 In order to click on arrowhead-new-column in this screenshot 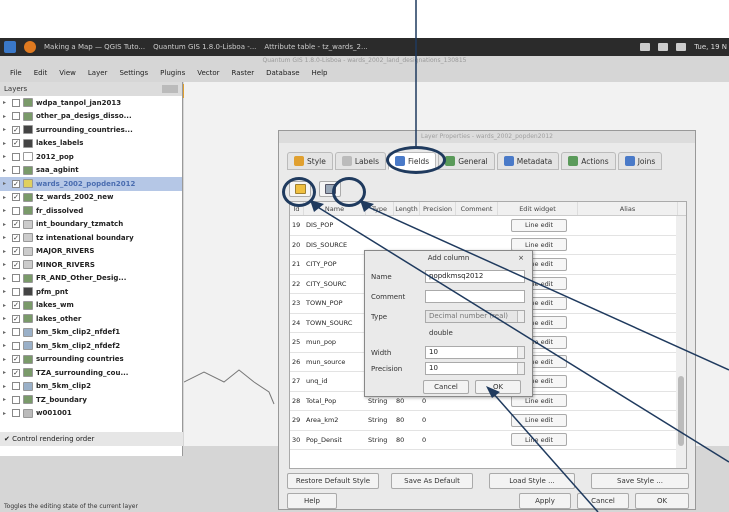, I will do `click(367, 206)`.